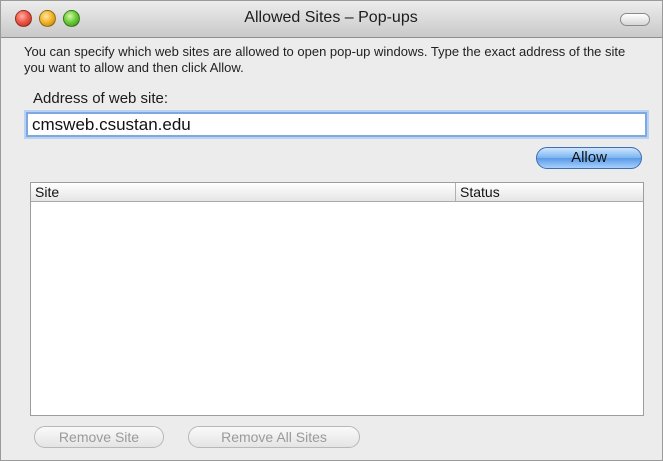  Describe the element at coordinates (589, 158) in the screenshot. I see `allow-button: Allow` at that location.